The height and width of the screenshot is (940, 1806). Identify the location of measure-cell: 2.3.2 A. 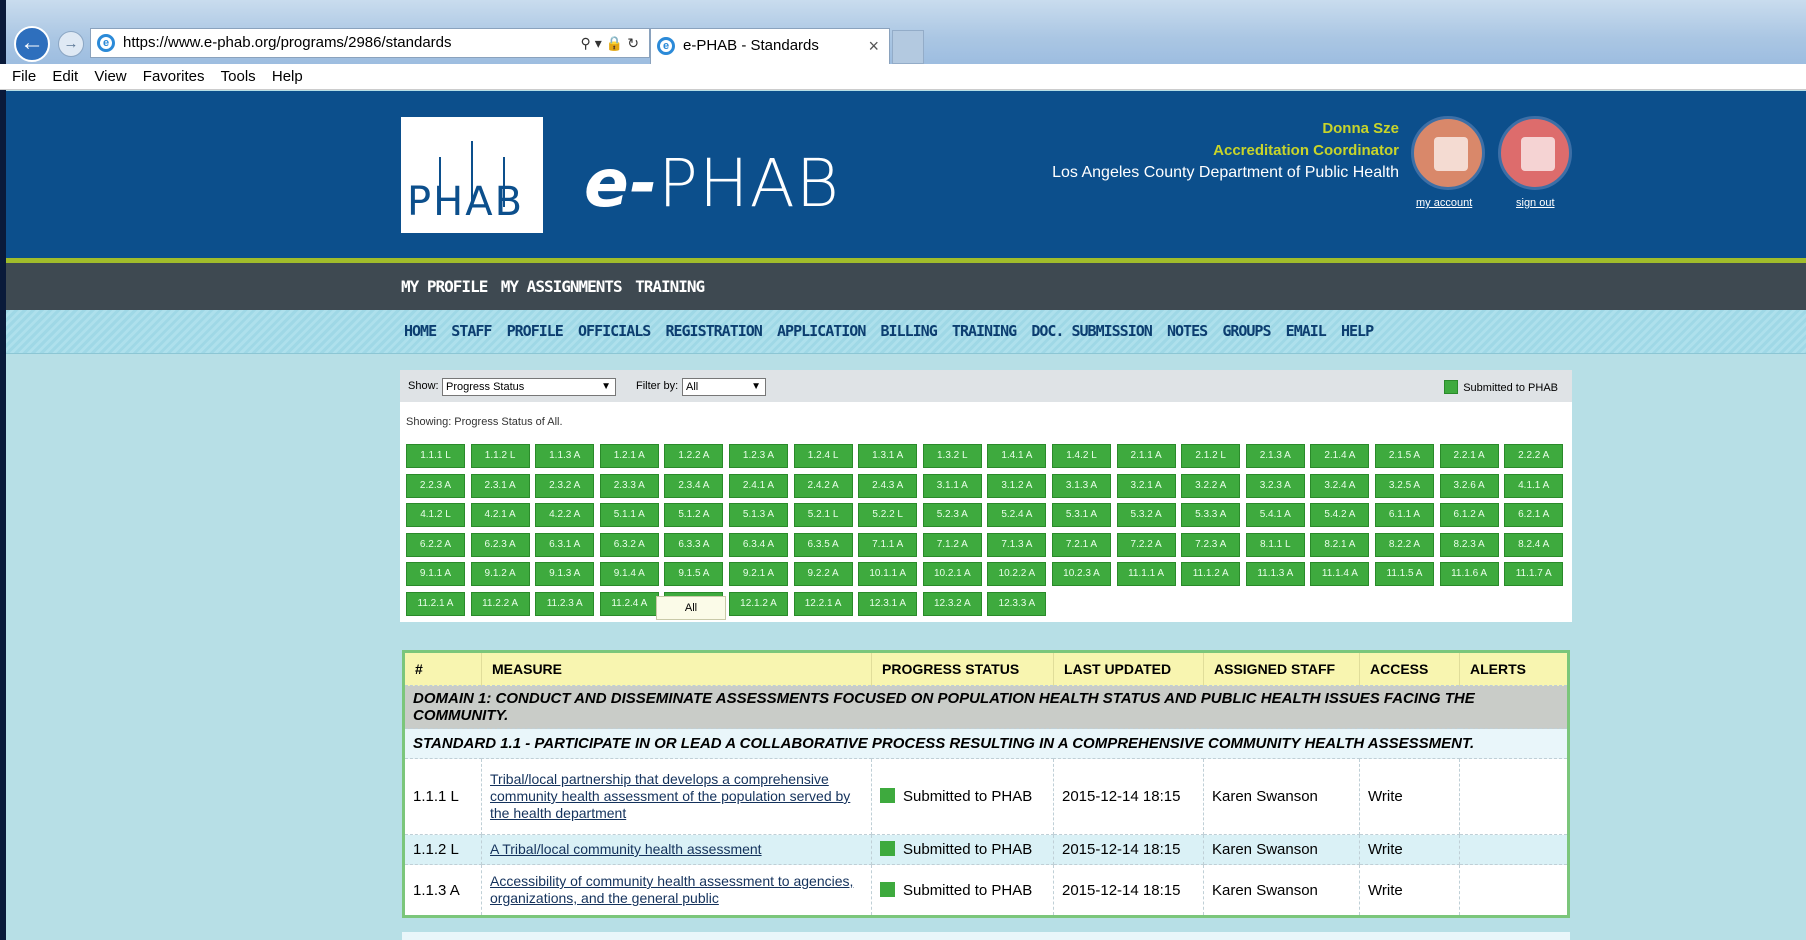
(565, 485).